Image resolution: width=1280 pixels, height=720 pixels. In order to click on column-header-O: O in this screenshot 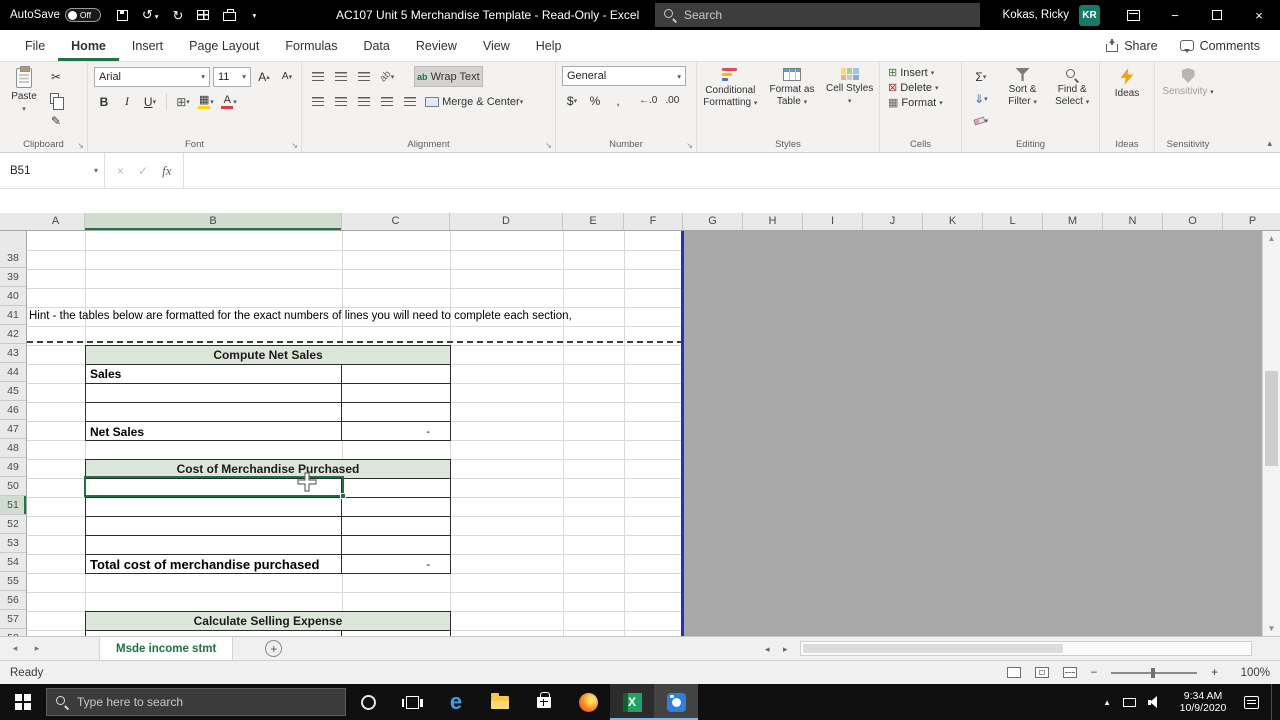, I will do `click(1193, 221)`.